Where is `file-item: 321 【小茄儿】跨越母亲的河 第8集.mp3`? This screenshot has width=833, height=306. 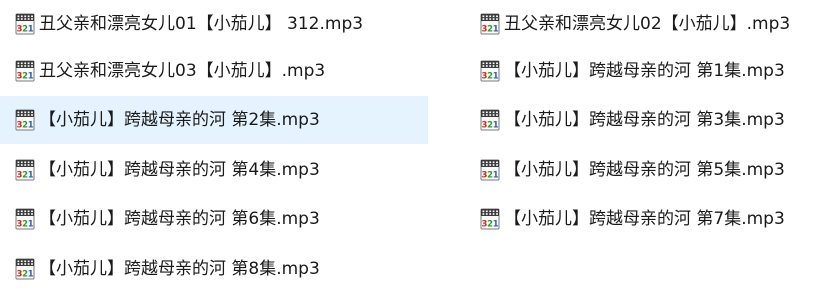 file-item: 321 【小茄儿】跨越母亲的河 第8集.mp3 is located at coordinates (214, 269).